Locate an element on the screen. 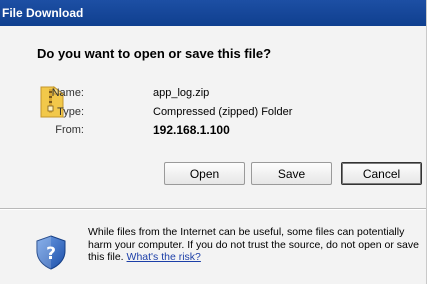 This screenshot has width=427, height=284. file-from-value: 192.168.1.100 is located at coordinates (191, 130).